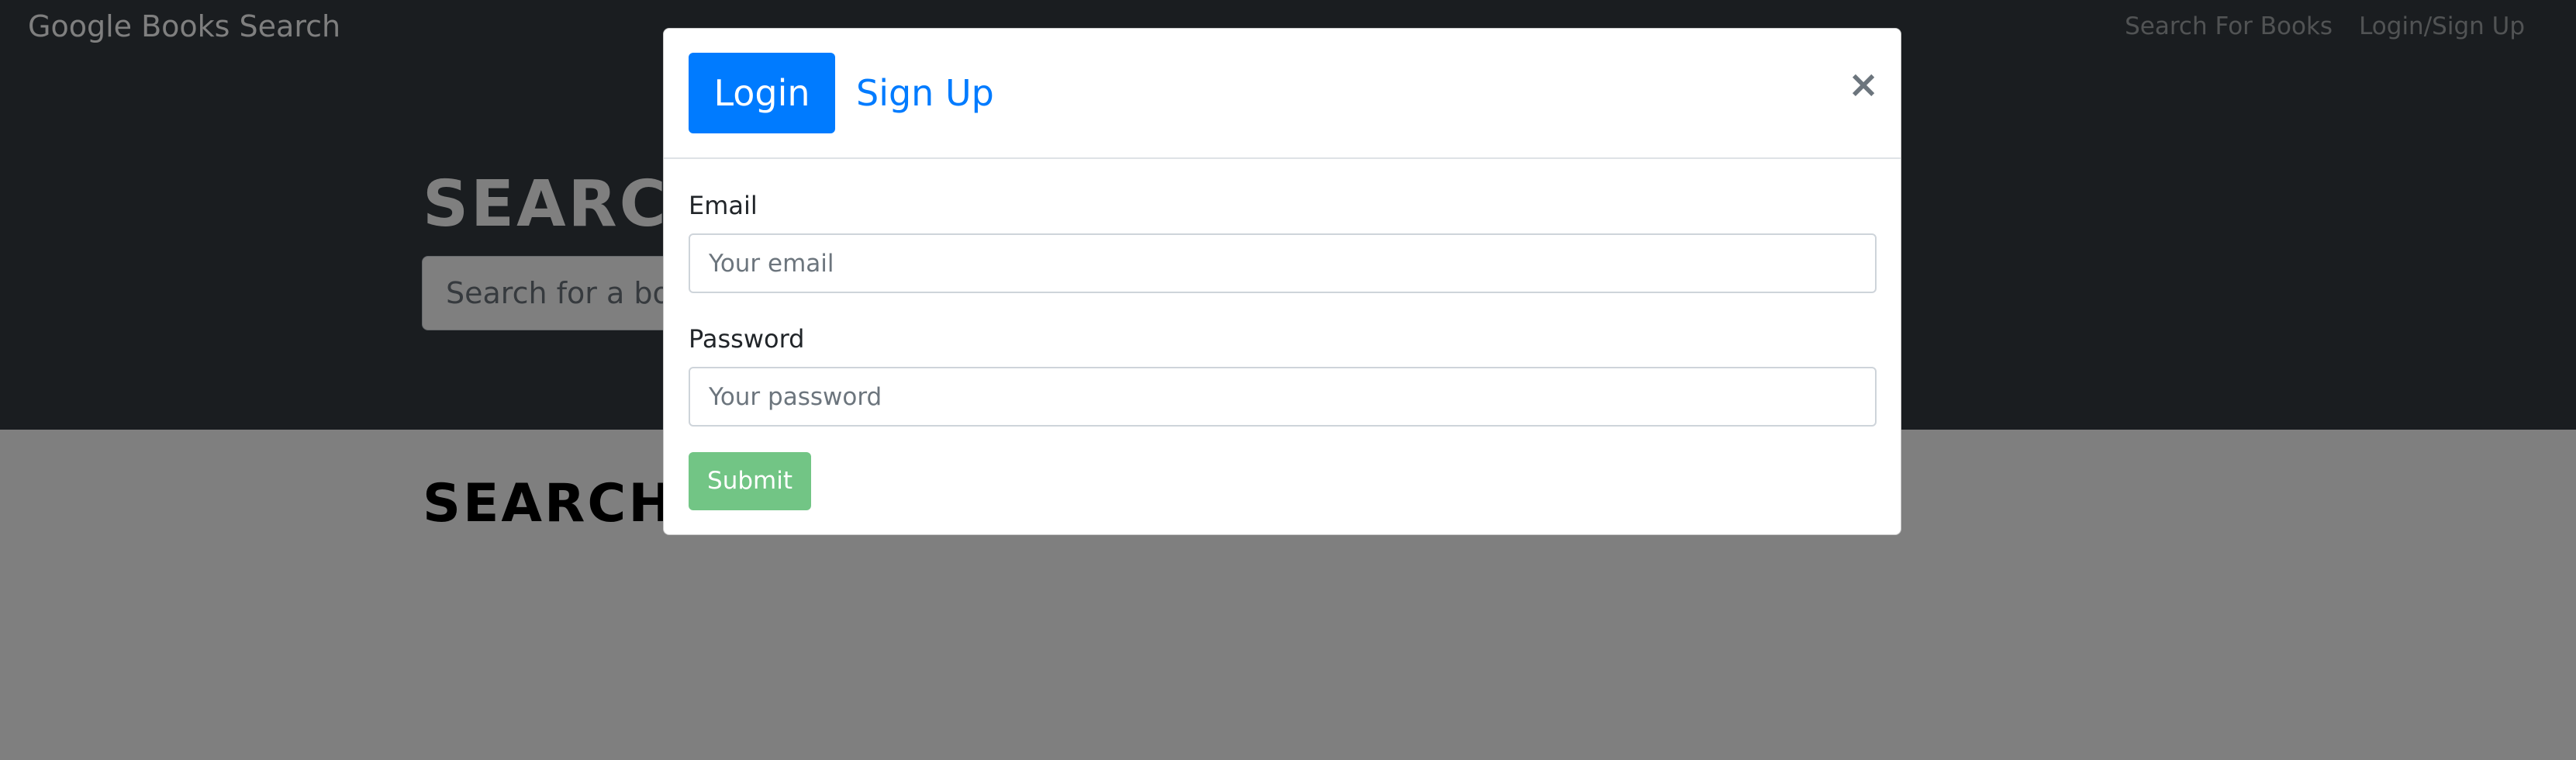 This screenshot has height=760, width=2576. Describe the element at coordinates (750, 481) in the screenshot. I see `submit-button: Submit` at that location.